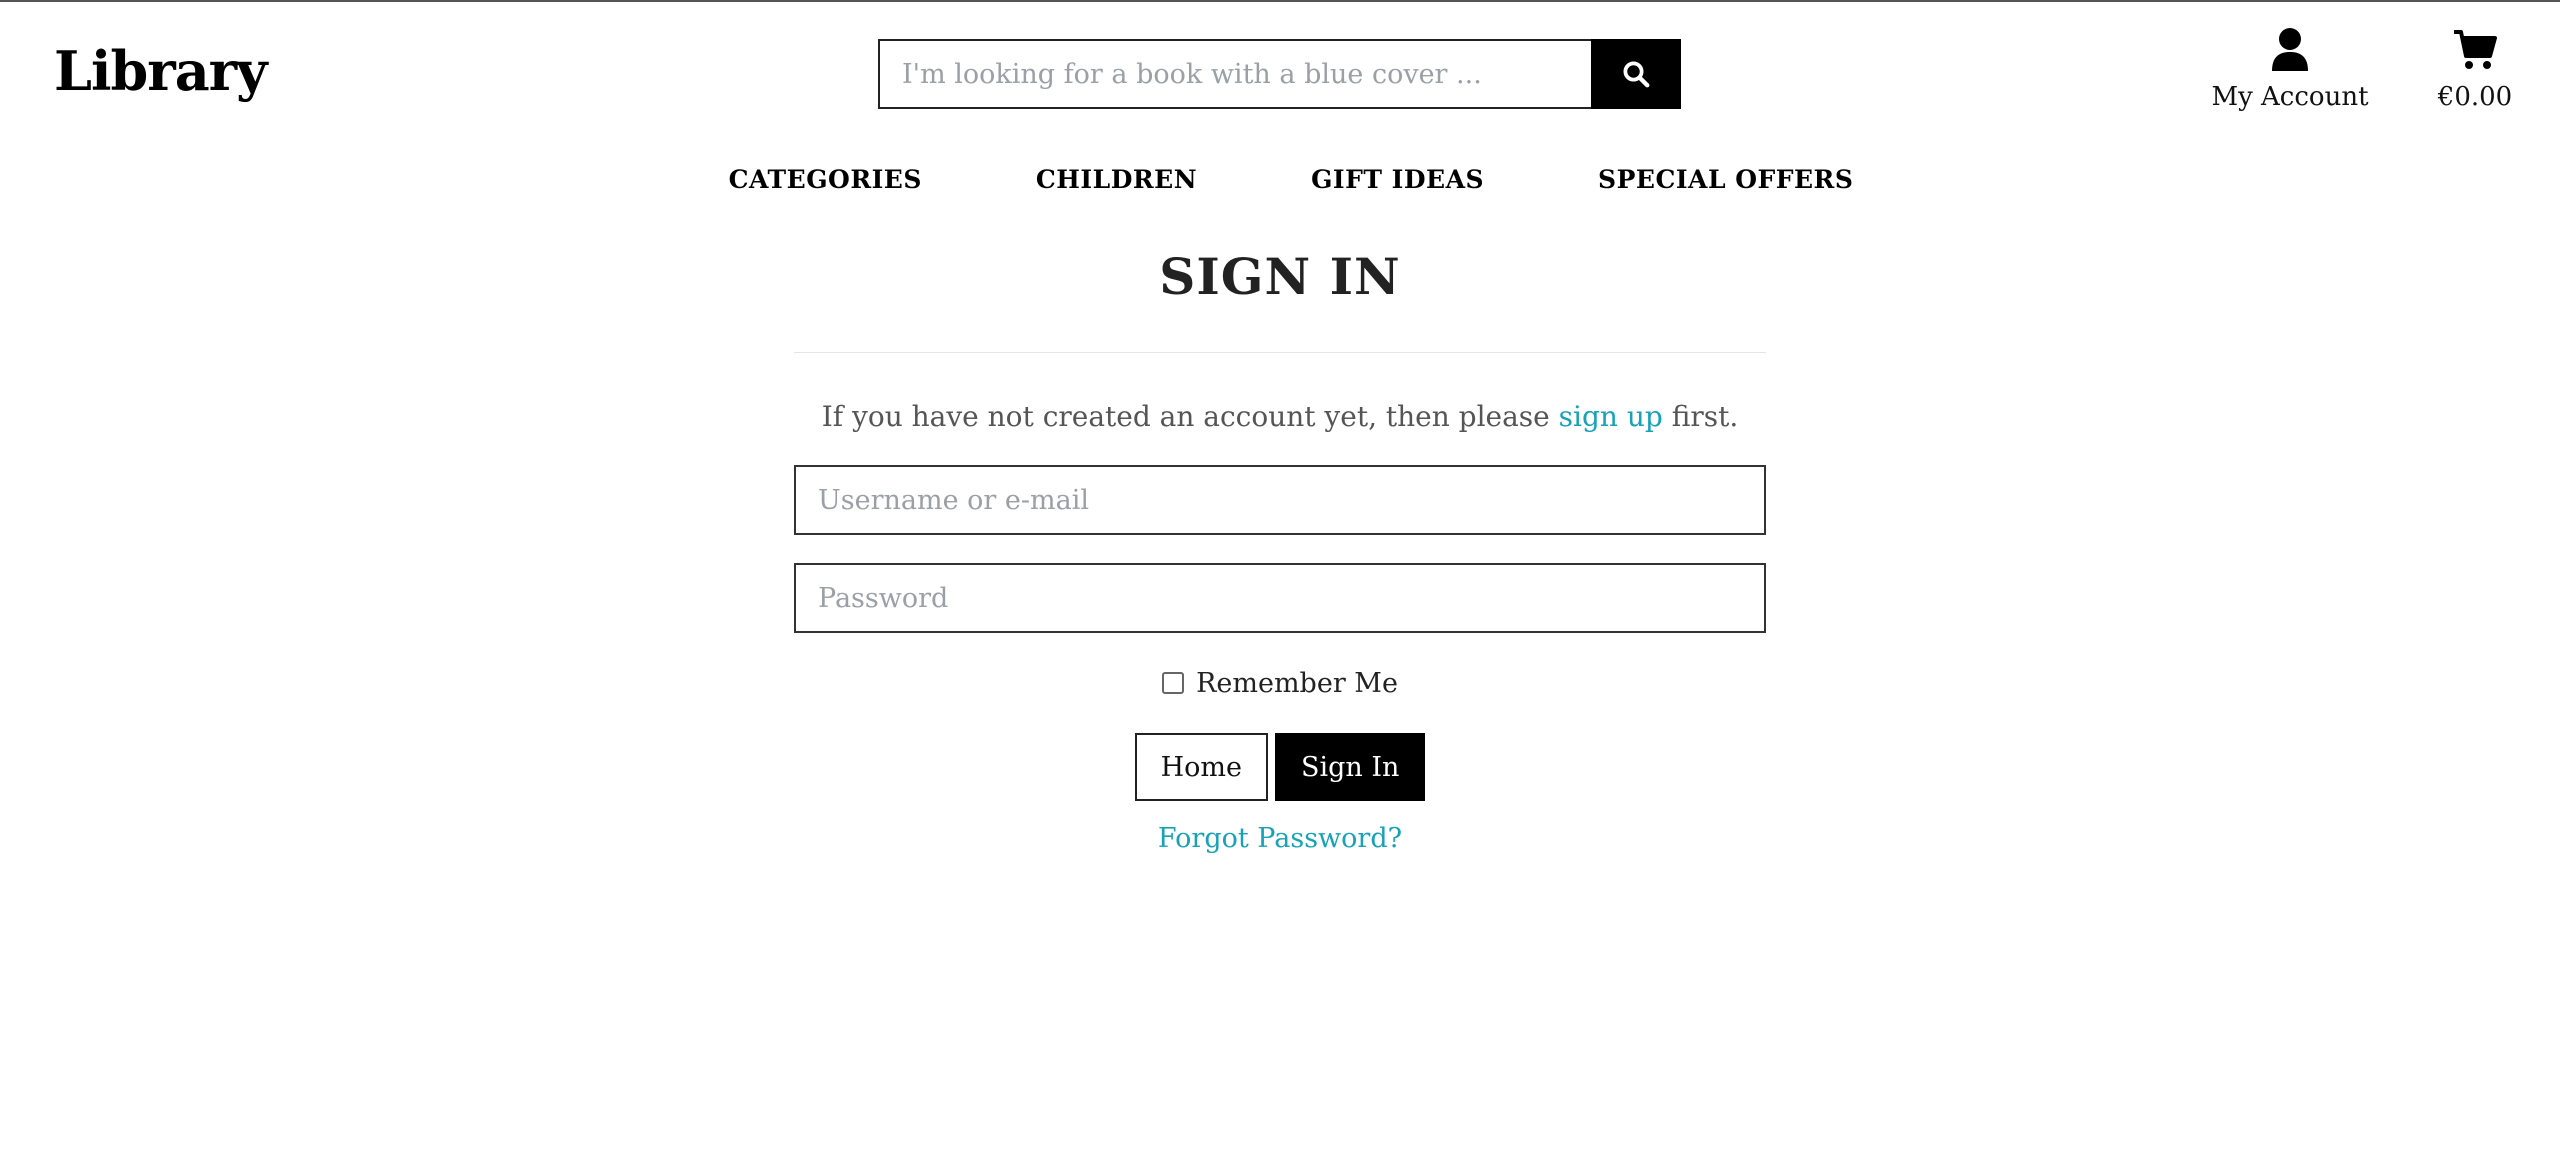  What do you see at coordinates (2475, 70) in the screenshot?
I see `shopping-bag-link: €0.00` at bounding box center [2475, 70].